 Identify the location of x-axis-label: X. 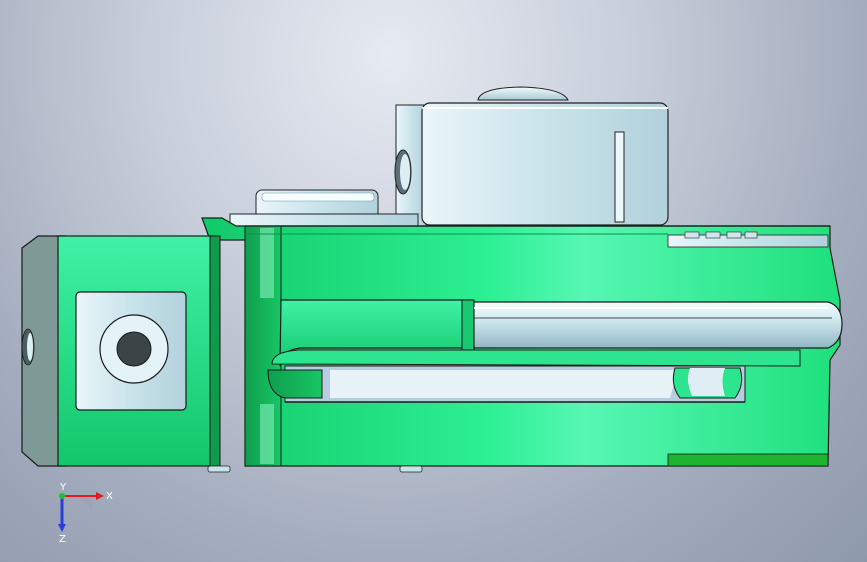
(109, 496).